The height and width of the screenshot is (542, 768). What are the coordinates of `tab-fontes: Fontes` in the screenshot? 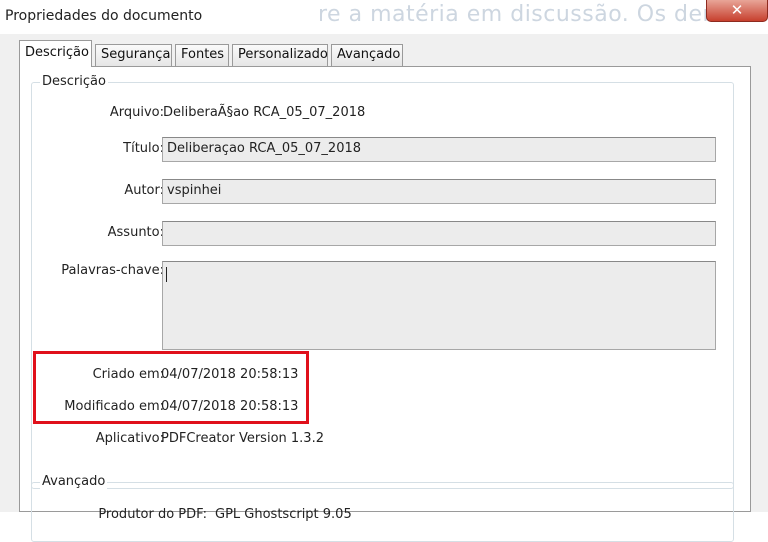 It's located at (202, 55).